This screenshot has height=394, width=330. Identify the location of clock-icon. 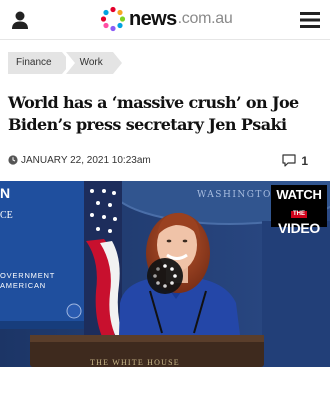
(13, 160).